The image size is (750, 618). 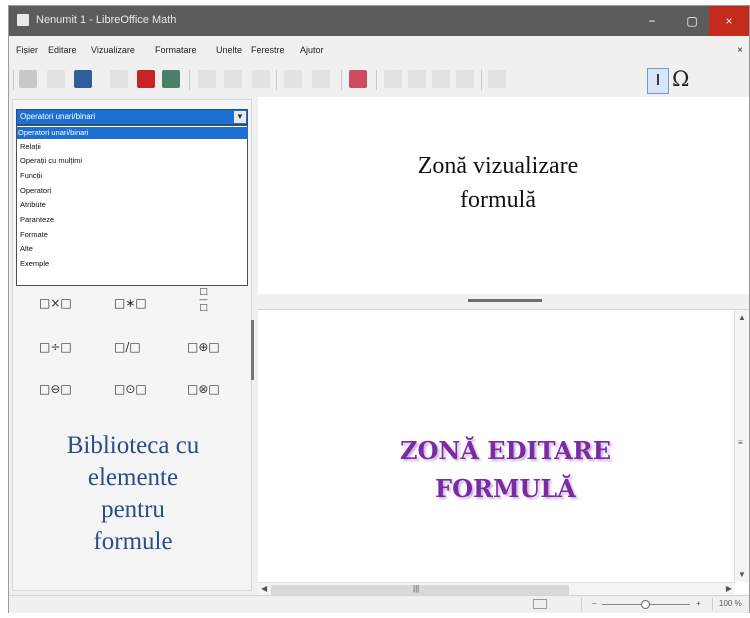 What do you see at coordinates (132, 264) in the screenshot?
I see `dropdown-item: Exemple` at bounding box center [132, 264].